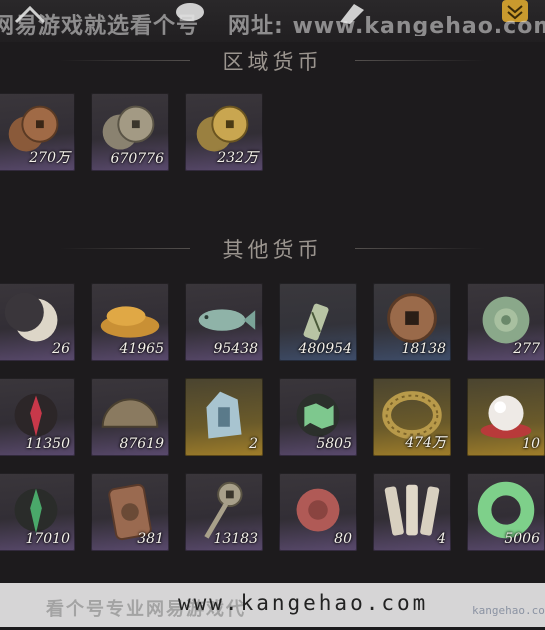 This screenshot has height=630, width=545. What do you see at coordinates (130, 322) in the screenshot?
I see `currency-item: 41965` at bounding box center [130, 322].